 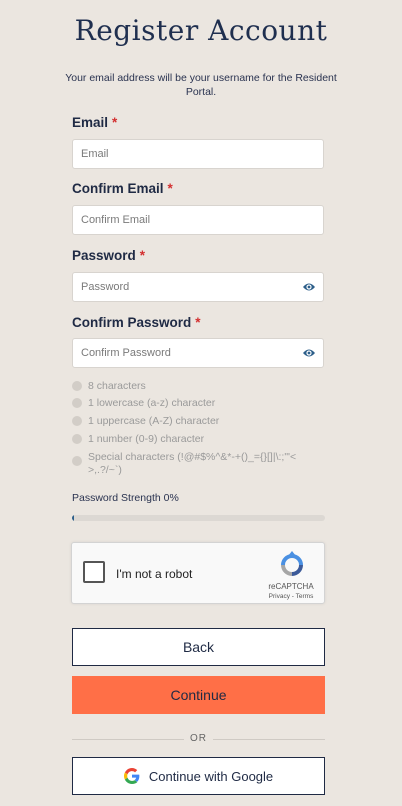 I want to click on password-strength-bar, so click(x=198, y=518).